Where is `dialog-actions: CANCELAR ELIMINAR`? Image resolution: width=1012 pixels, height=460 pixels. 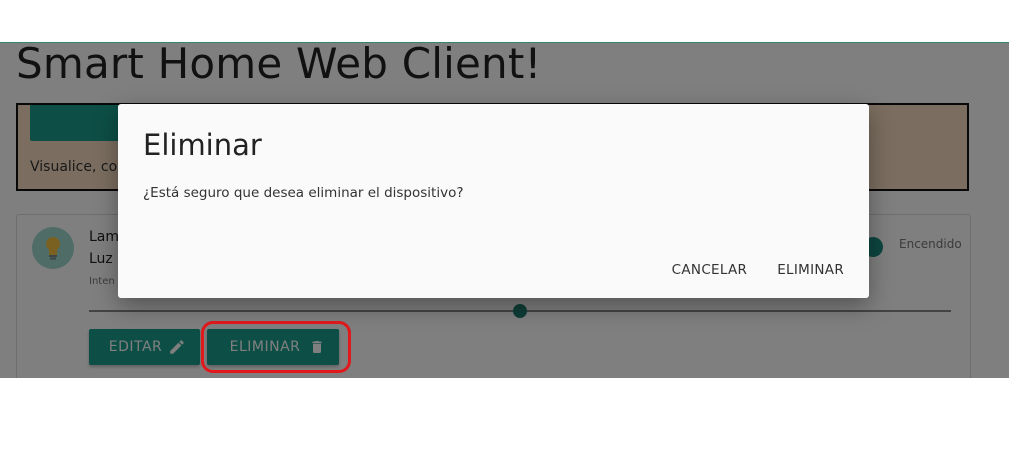 dialog-actions: CANCELAR ELIMINAR is located at coordinates (758, 270).